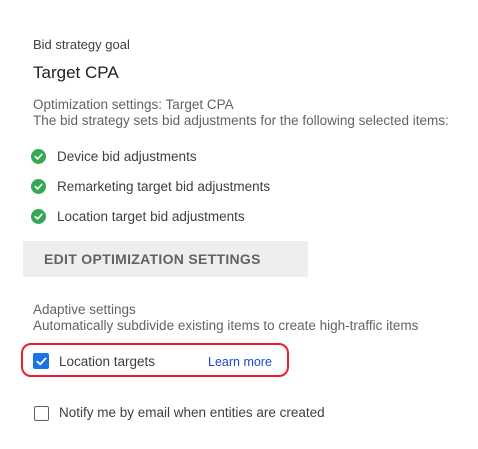 The image size is (478, 449). I want to click on edit-optimization-settings-button: EDIT OPTIMIZATION SETTINGS, so click(165, 259).